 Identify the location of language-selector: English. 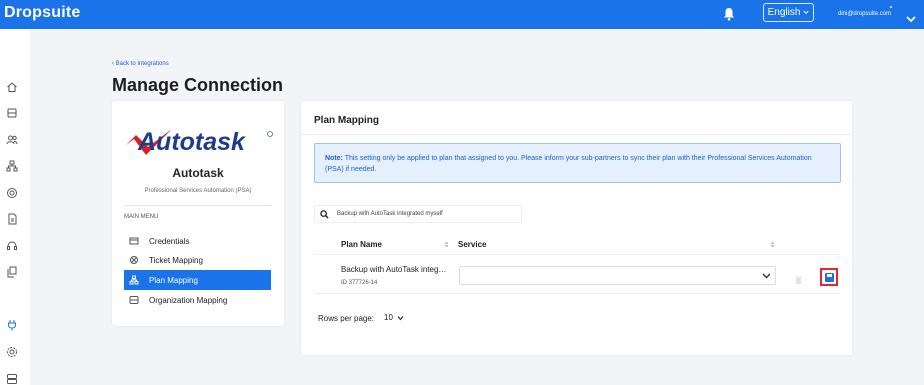
(788, 12).